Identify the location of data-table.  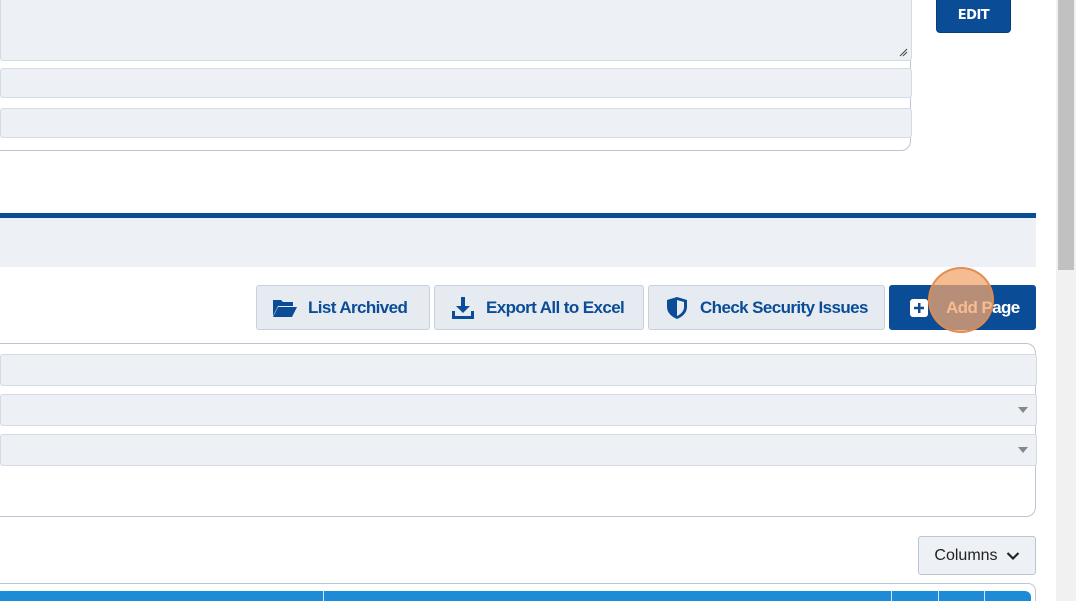
(518, 592).